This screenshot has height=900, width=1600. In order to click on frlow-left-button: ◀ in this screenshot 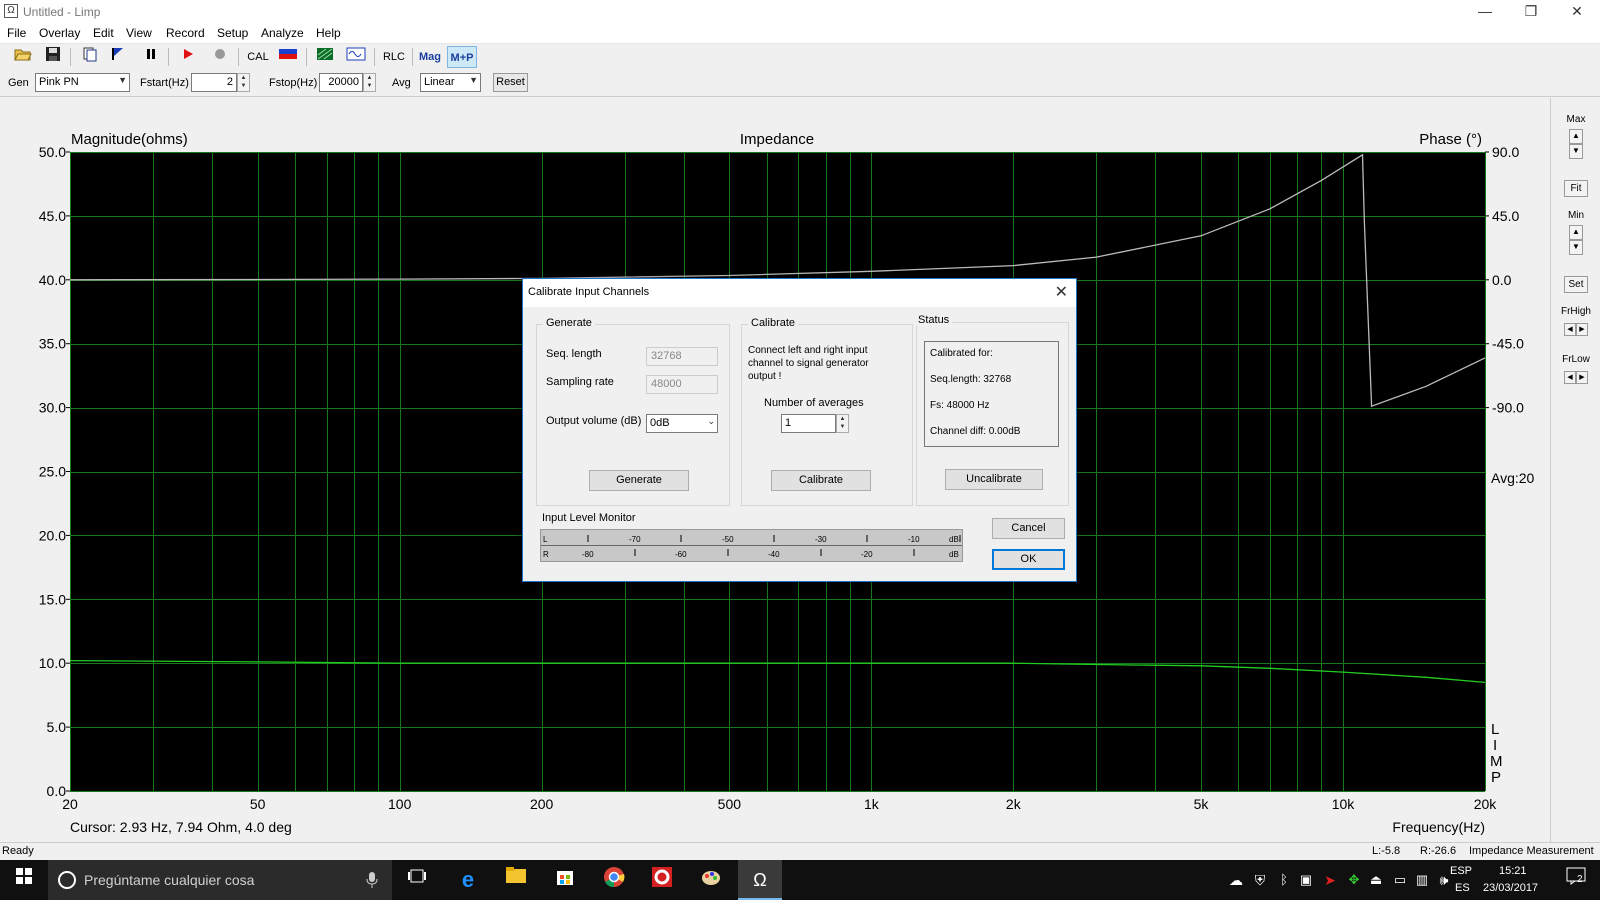, I will do `click(1570, 377)`.